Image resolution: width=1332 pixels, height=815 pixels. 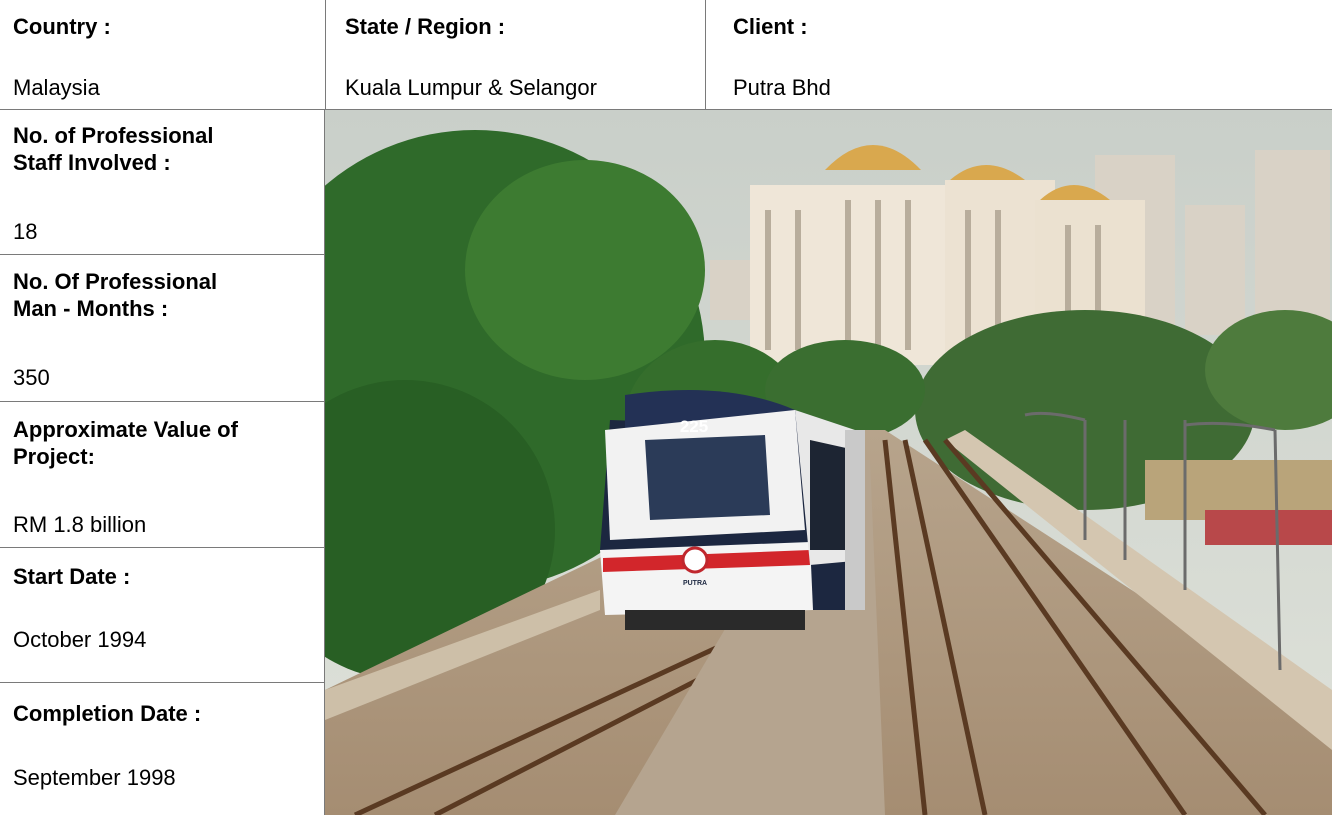 What do you see at coordinates (80, 639) in the screenshot?
I see `start-date-value: October 1994` at bounding box center [80, 639].